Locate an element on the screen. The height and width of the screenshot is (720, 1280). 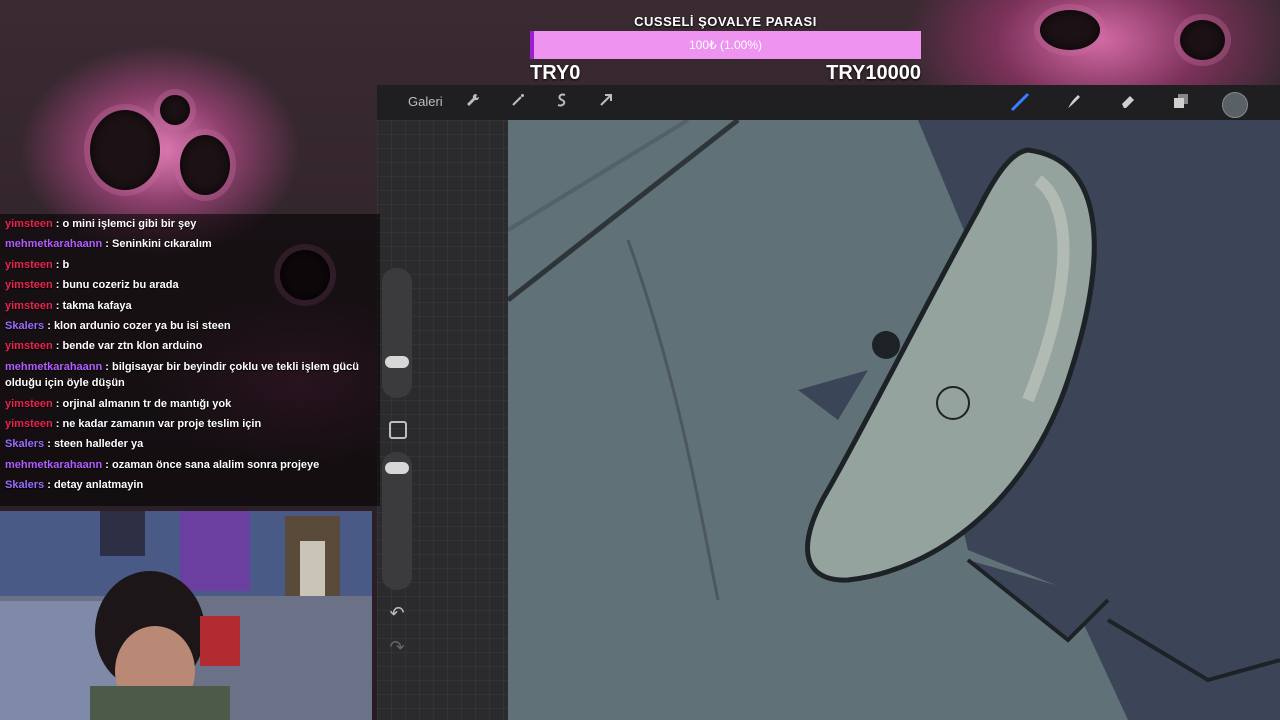
wrench-icon is located at coordinates (473, 103).